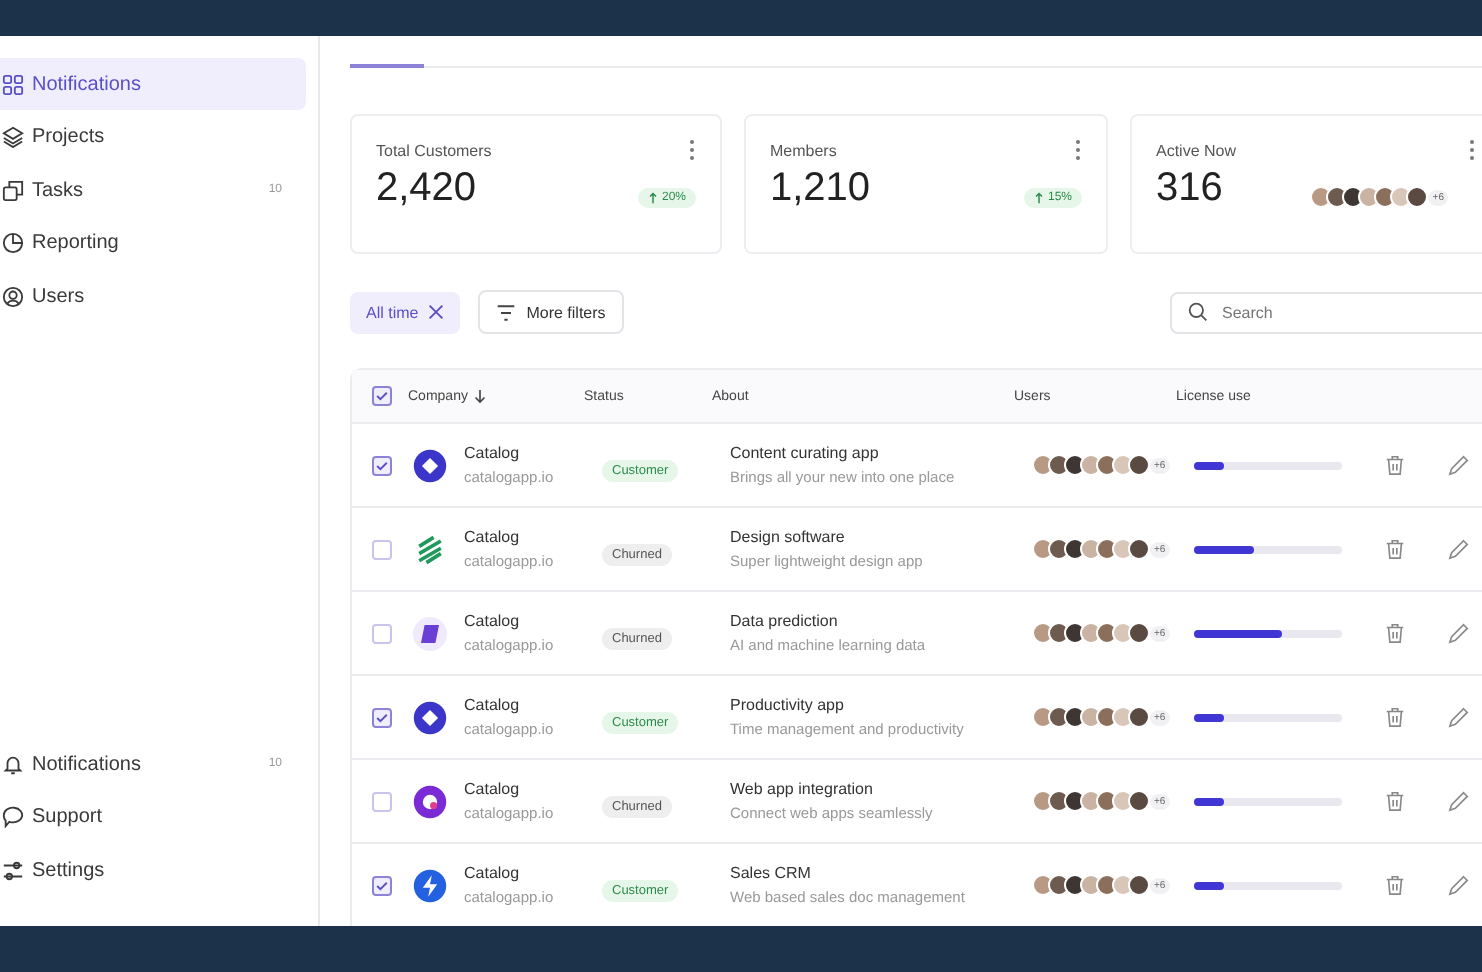 This screenshot has height=972, width=1482. What do you see at coordinates (153, 870) in the screenshot?
I see `sidebar-item: Settings` at bounding box center [153, 870].